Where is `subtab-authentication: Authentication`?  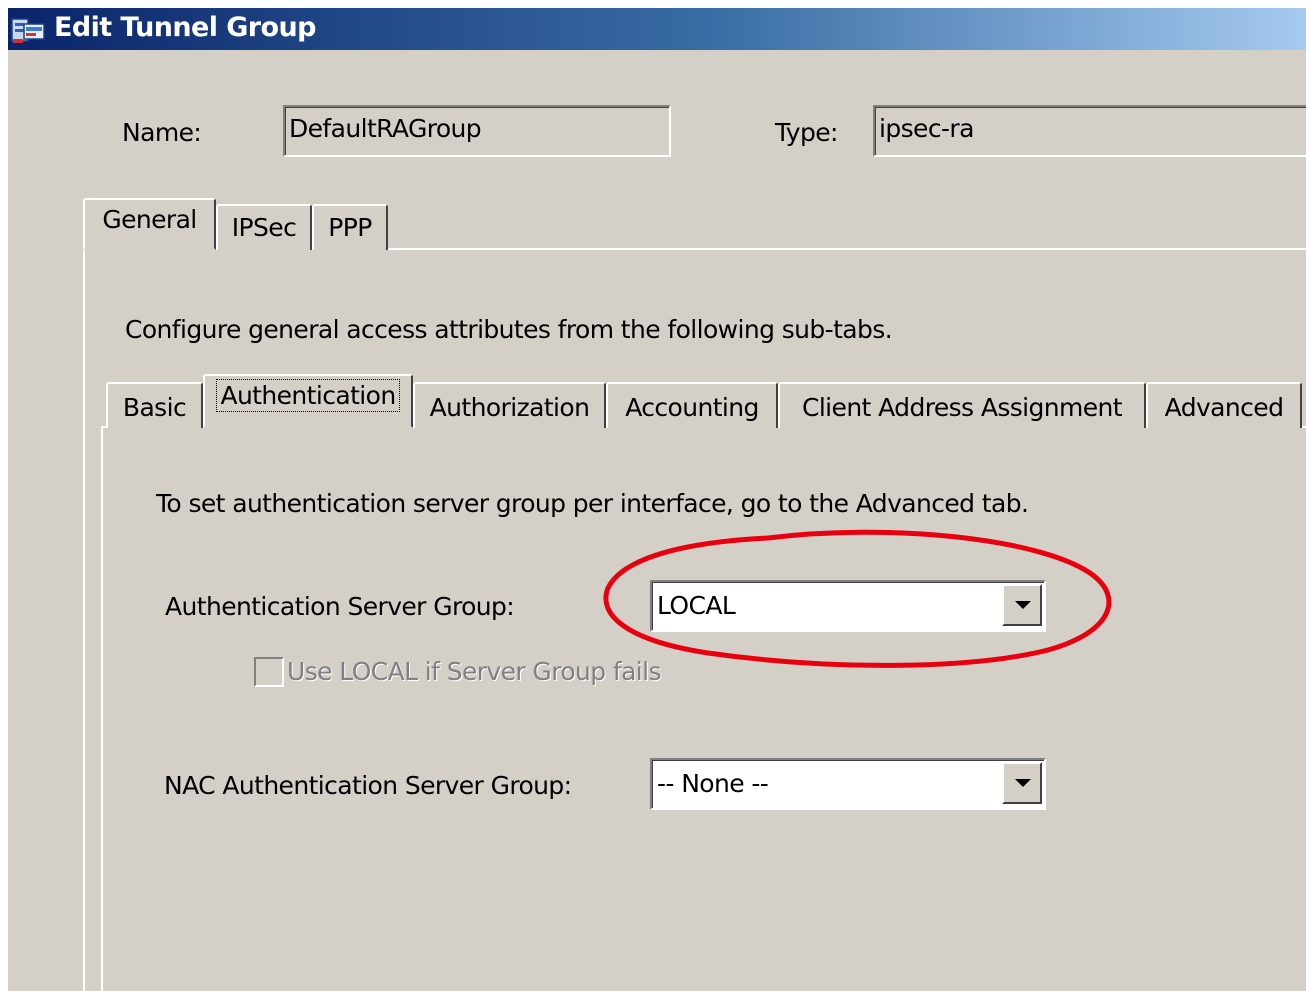 subtab-authentication: Authentication is located at coordinates (308, 401).